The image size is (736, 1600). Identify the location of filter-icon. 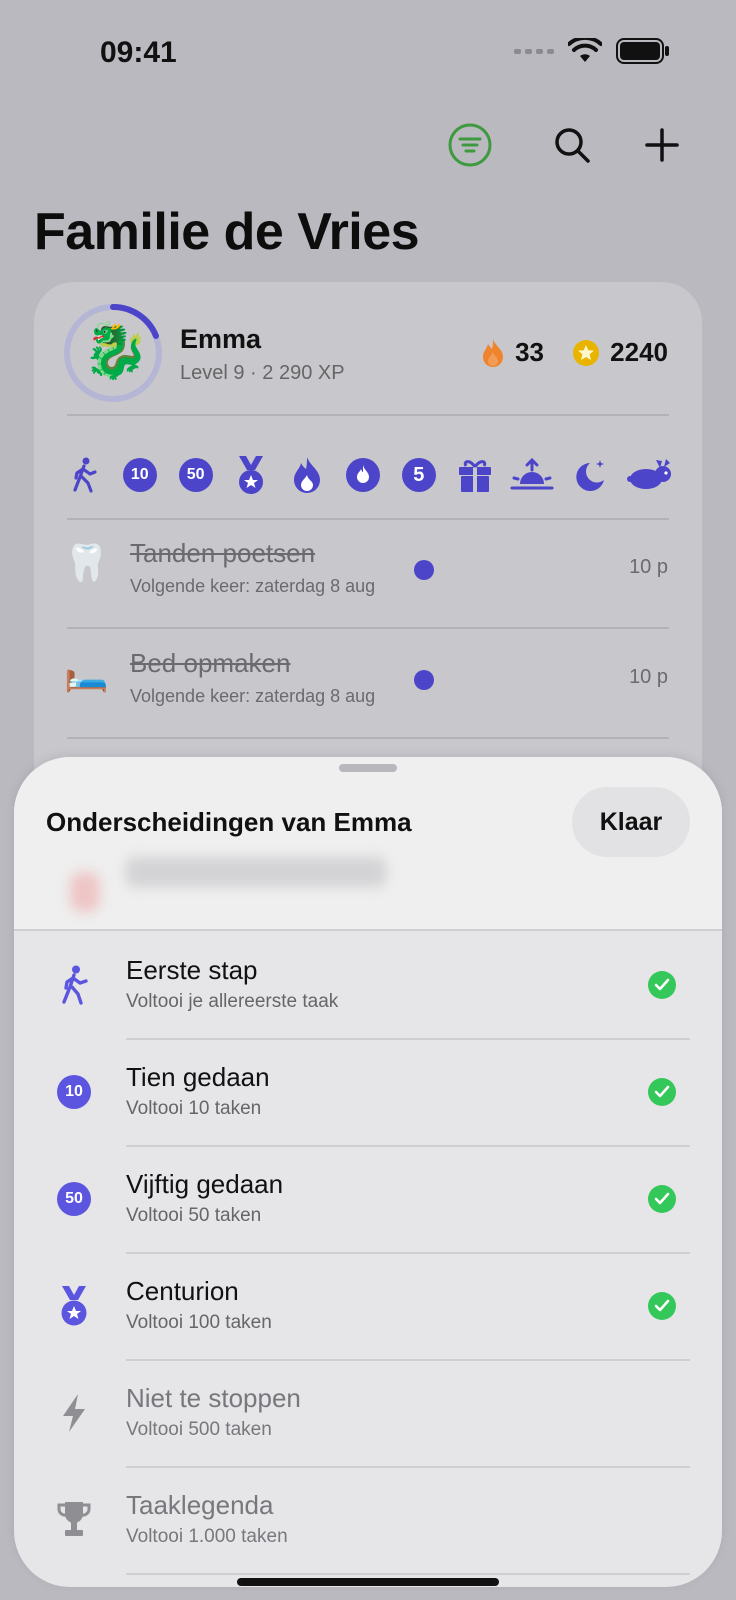
(470, 145).